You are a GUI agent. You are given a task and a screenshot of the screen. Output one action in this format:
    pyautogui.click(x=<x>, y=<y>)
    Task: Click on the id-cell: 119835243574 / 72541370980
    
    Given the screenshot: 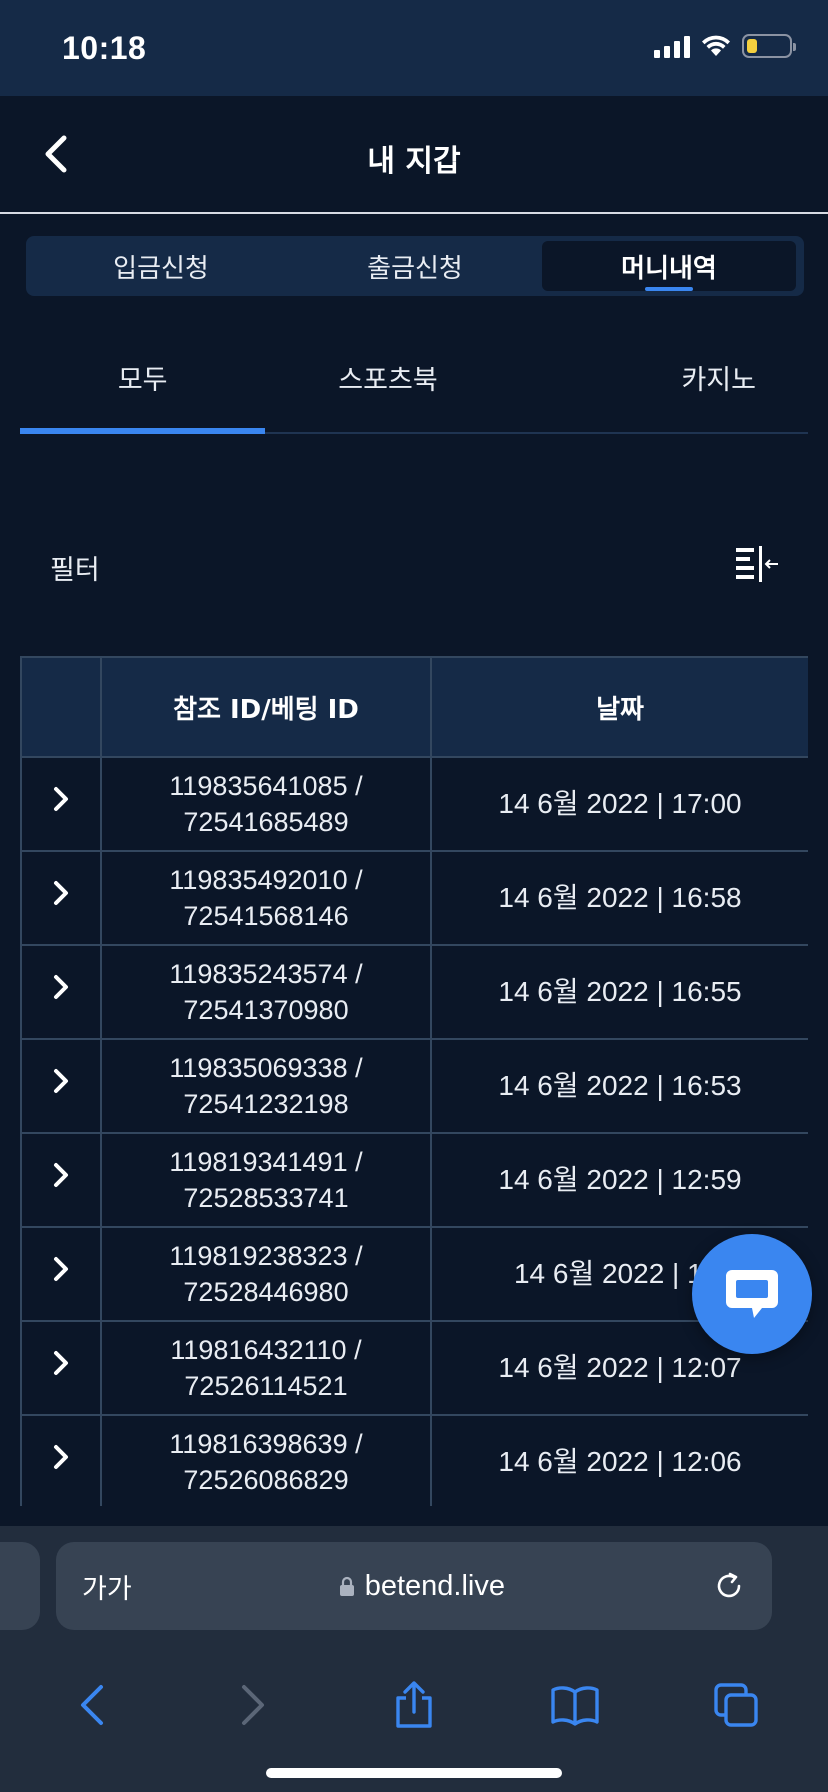 What is the action you would take?
    pyautogui.click(x=266, y=992)
    